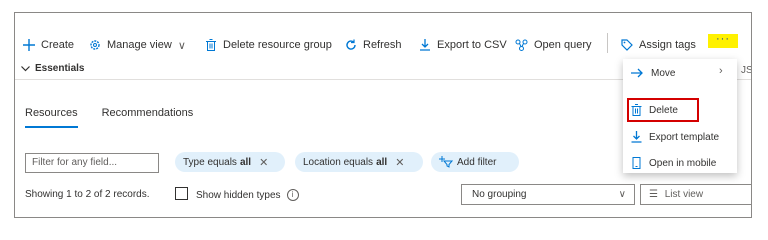  I want to click on menu-item-delete: Delete, so click(654, 110).